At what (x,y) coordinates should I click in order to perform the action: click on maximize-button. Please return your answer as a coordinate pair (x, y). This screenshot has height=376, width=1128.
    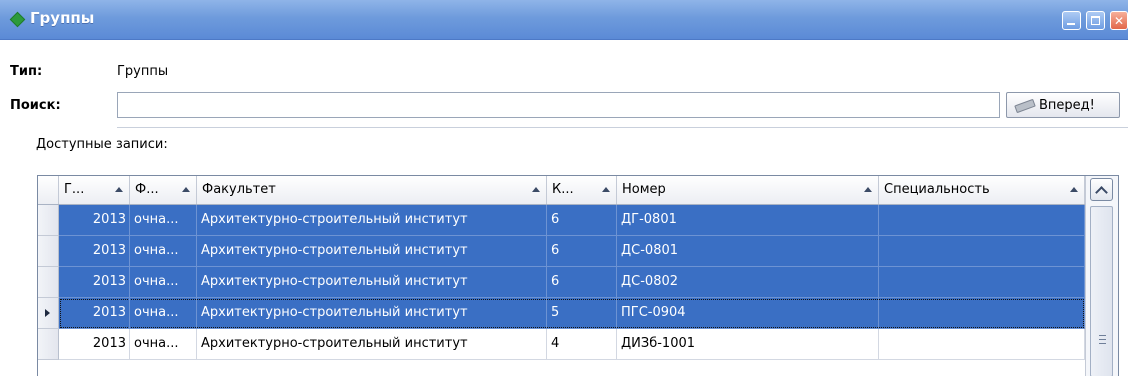
    Looking at the image, I should click on (1095, 20).